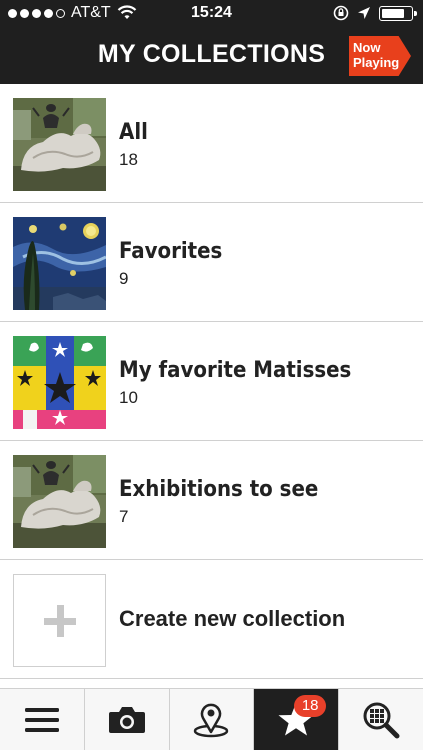  I want to click on collections-count-badge: 18, so click(310, 706).